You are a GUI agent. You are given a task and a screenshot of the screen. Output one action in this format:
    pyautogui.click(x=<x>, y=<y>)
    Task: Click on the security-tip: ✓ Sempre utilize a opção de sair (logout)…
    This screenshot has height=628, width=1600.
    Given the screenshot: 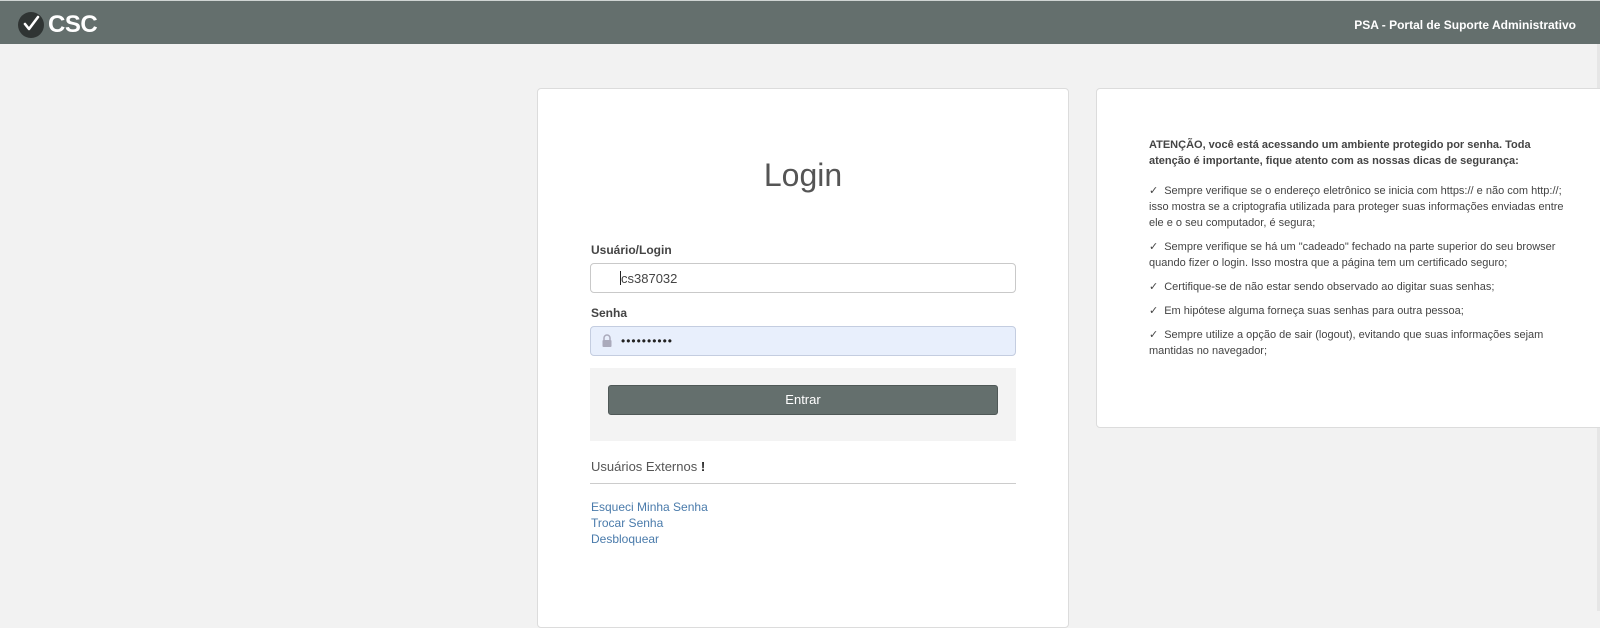 What is the action you would take?
    pyautogui.click(x=1362, y=343)
    